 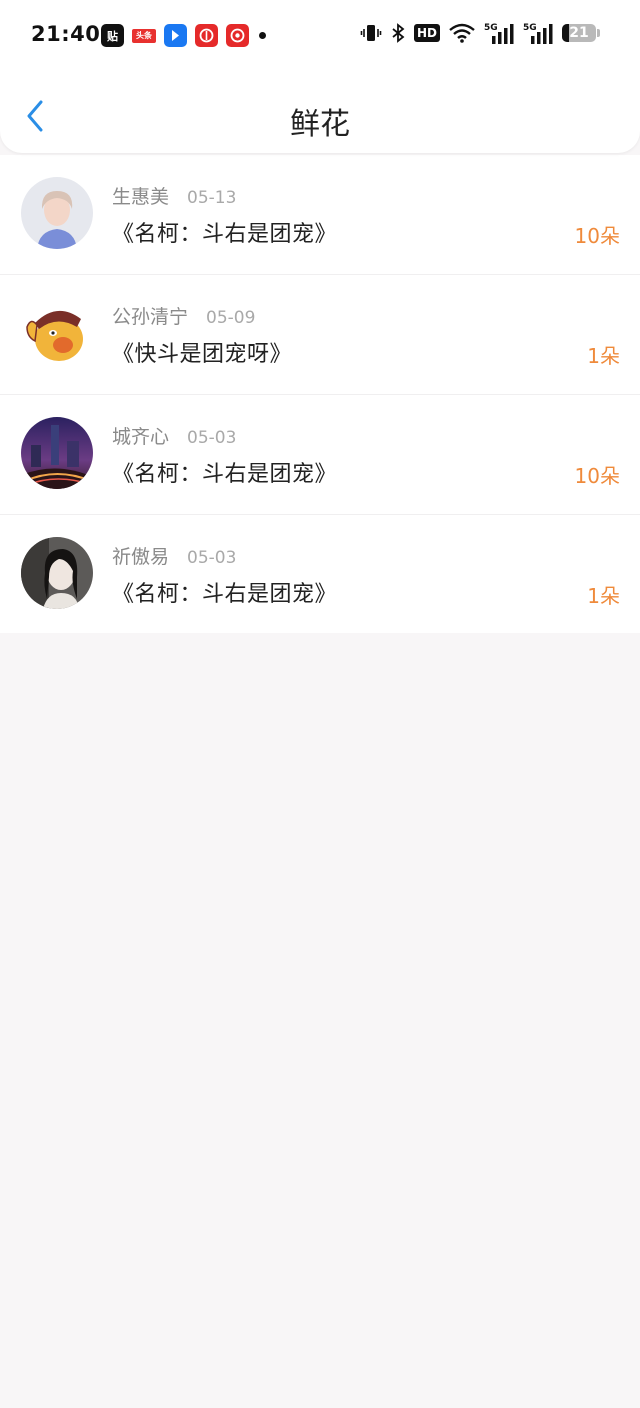 I want to click on notification-icons: 贴 头条, so click(x=183, y=35).